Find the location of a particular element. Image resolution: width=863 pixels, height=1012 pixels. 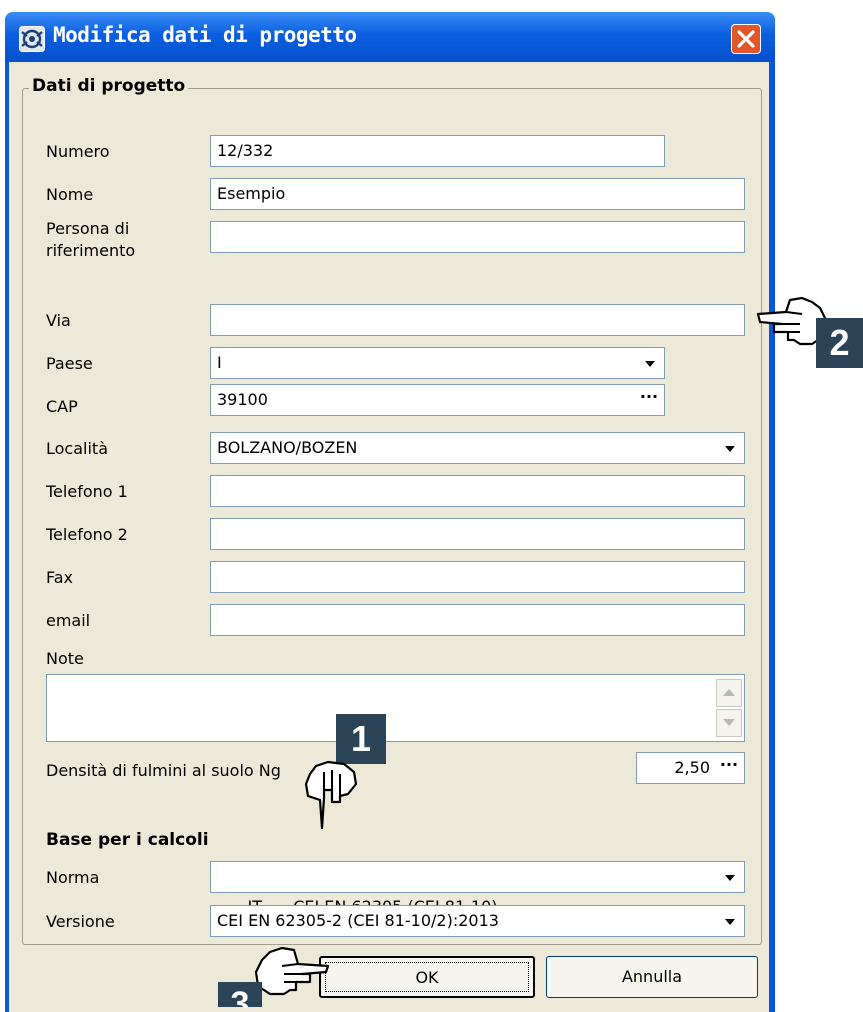

pointing-hand-icon is located at coordinates (331, 795).